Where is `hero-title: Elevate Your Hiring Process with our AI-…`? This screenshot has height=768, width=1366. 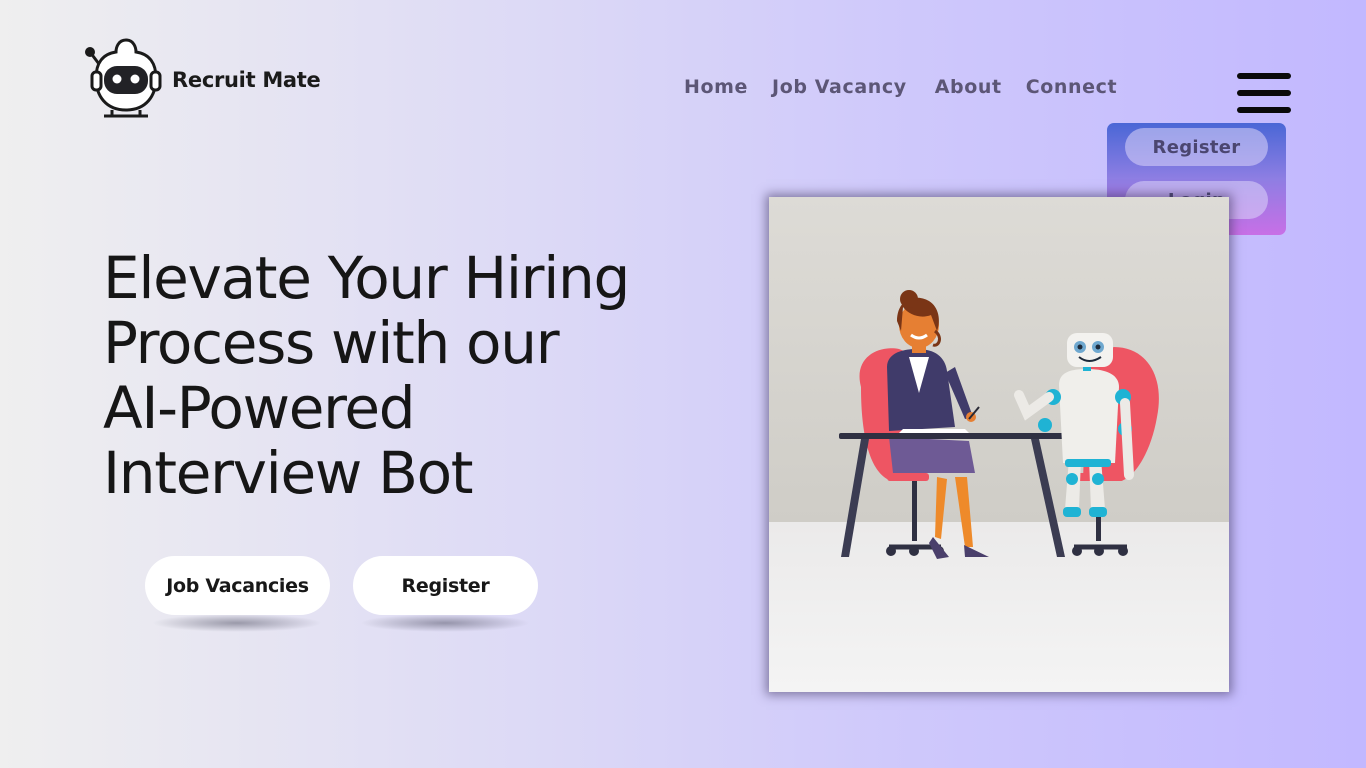 hero-title: Elevate Your Hiring Process with our AI-… is located at coordinates (383, 376).